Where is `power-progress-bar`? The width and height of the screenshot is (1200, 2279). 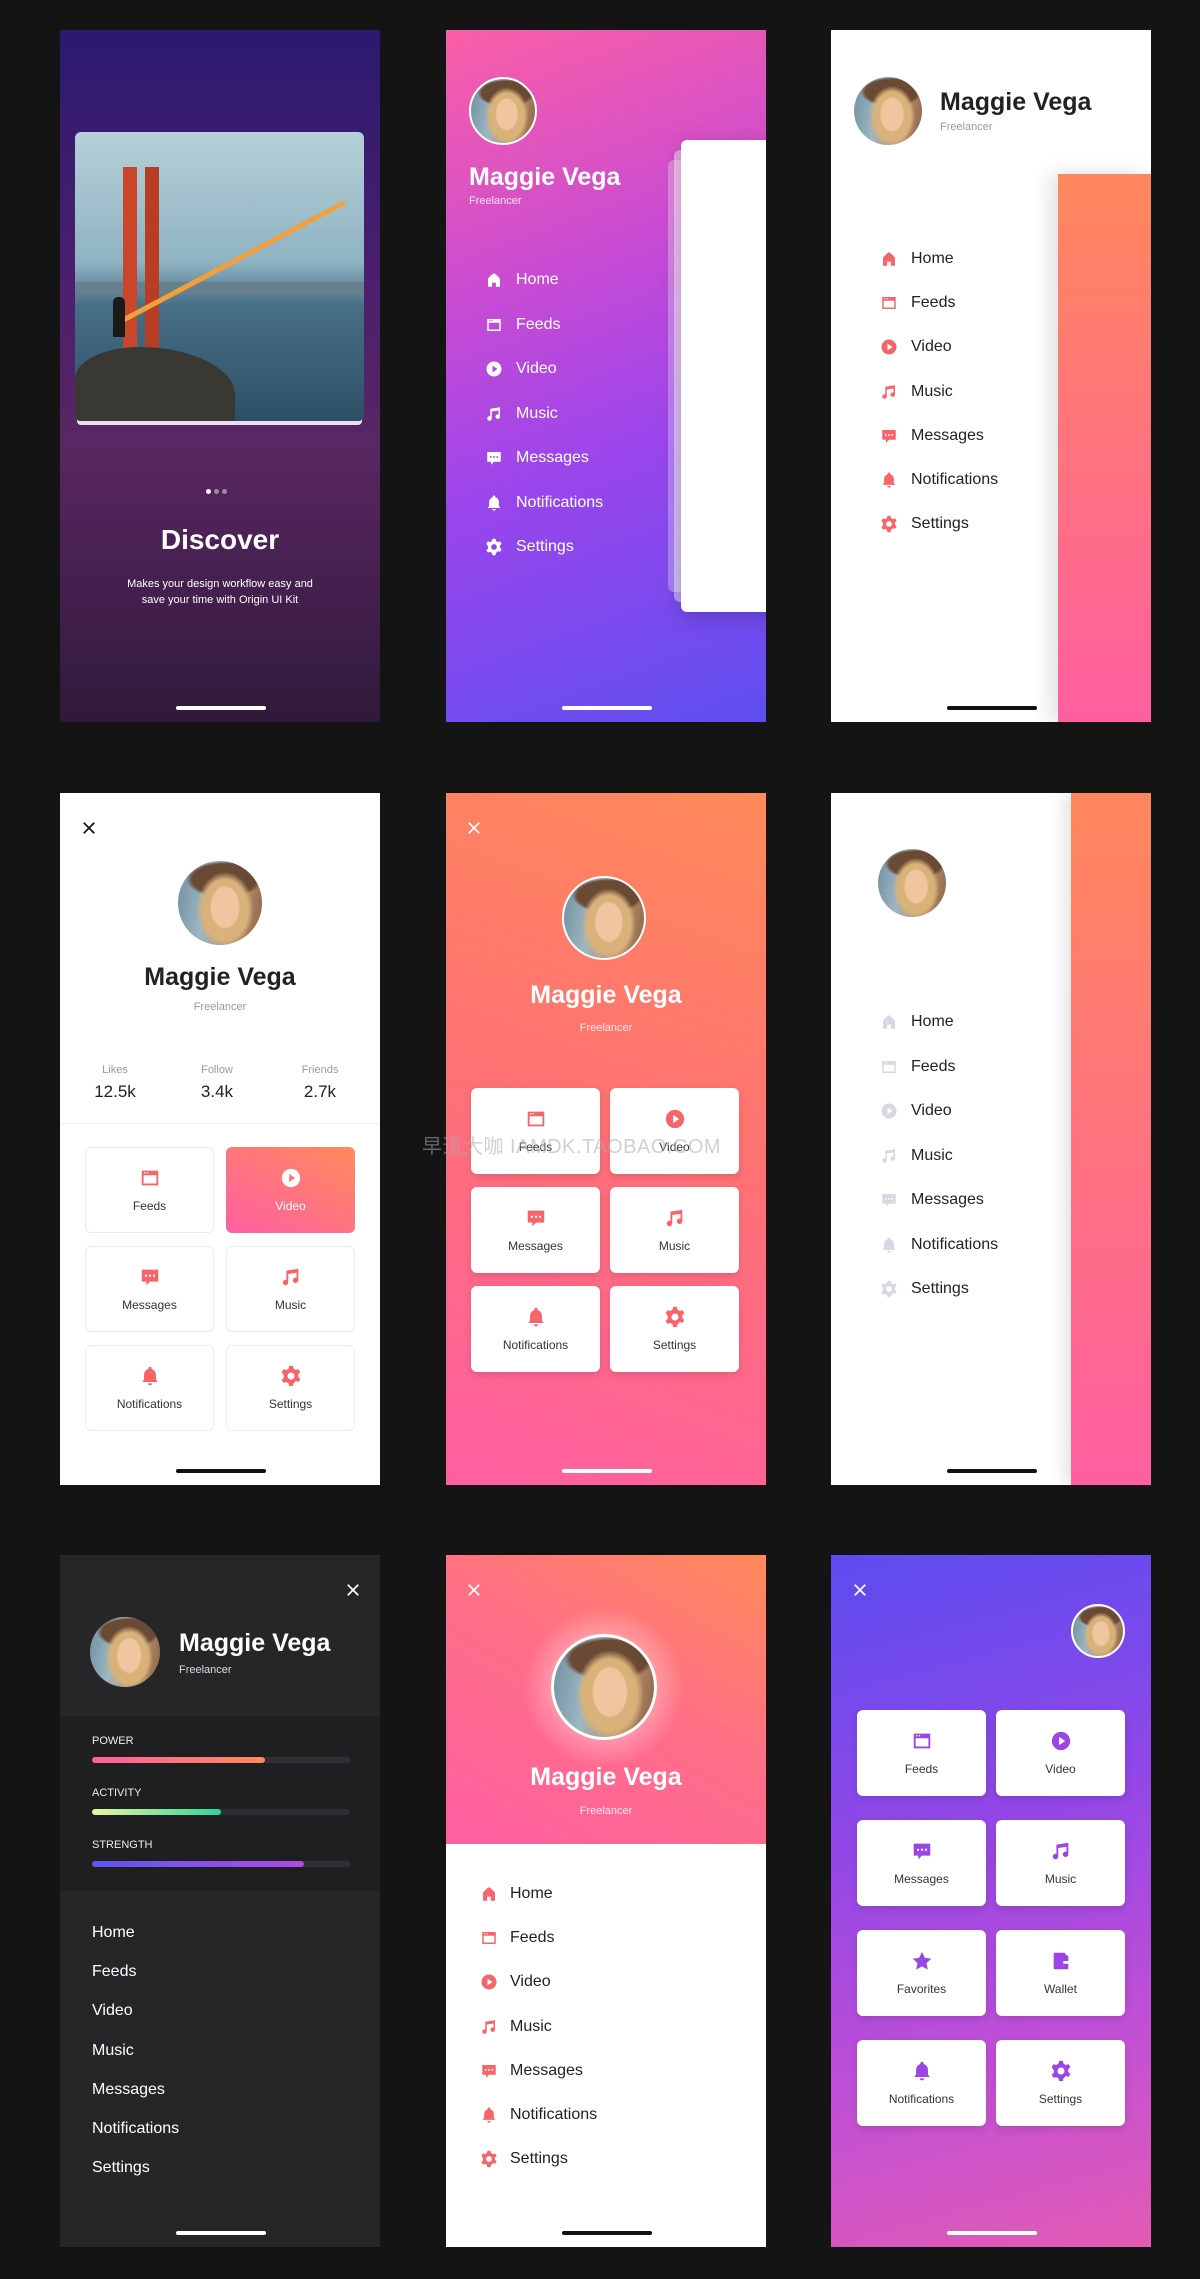
power-progress-bar is located at coordinates (221, 1760).